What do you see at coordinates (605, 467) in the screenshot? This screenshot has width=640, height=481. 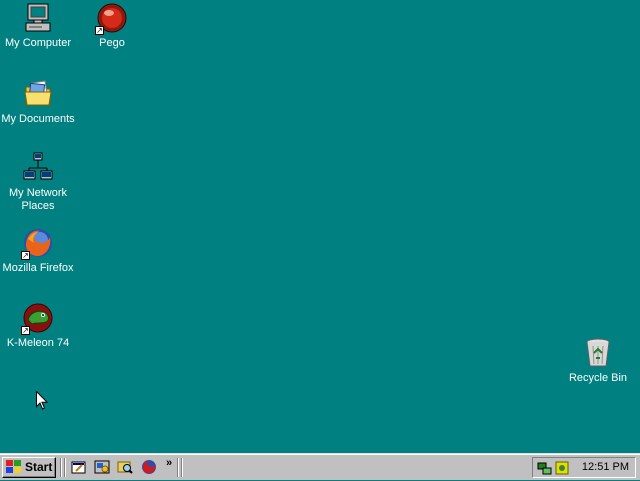 I see `clock: 12:51 PM` at bounding box center [605, 467].